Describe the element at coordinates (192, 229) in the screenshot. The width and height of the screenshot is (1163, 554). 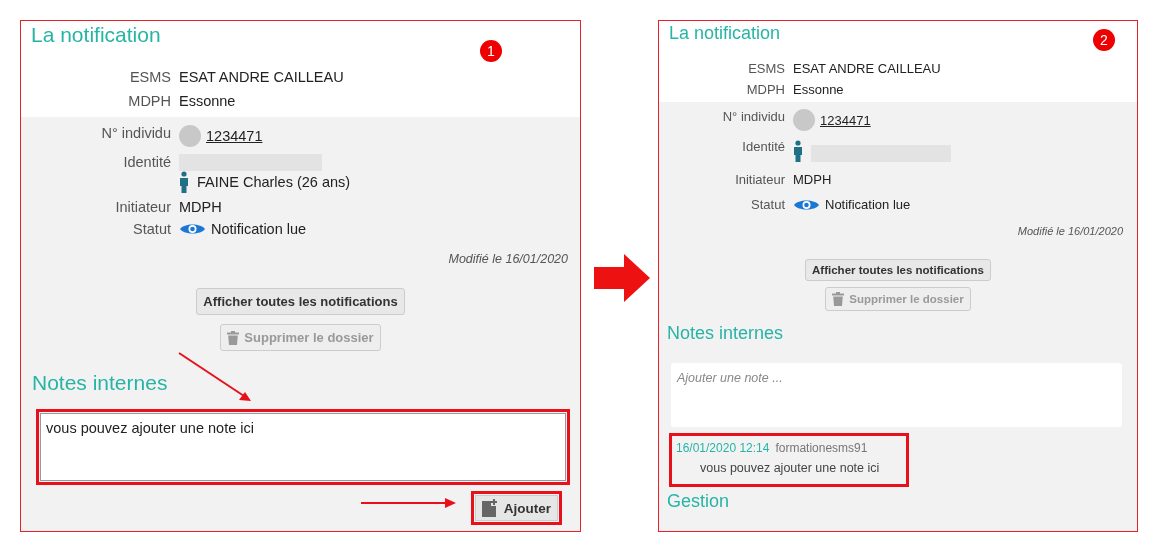
I see `eye-icon` at that location.